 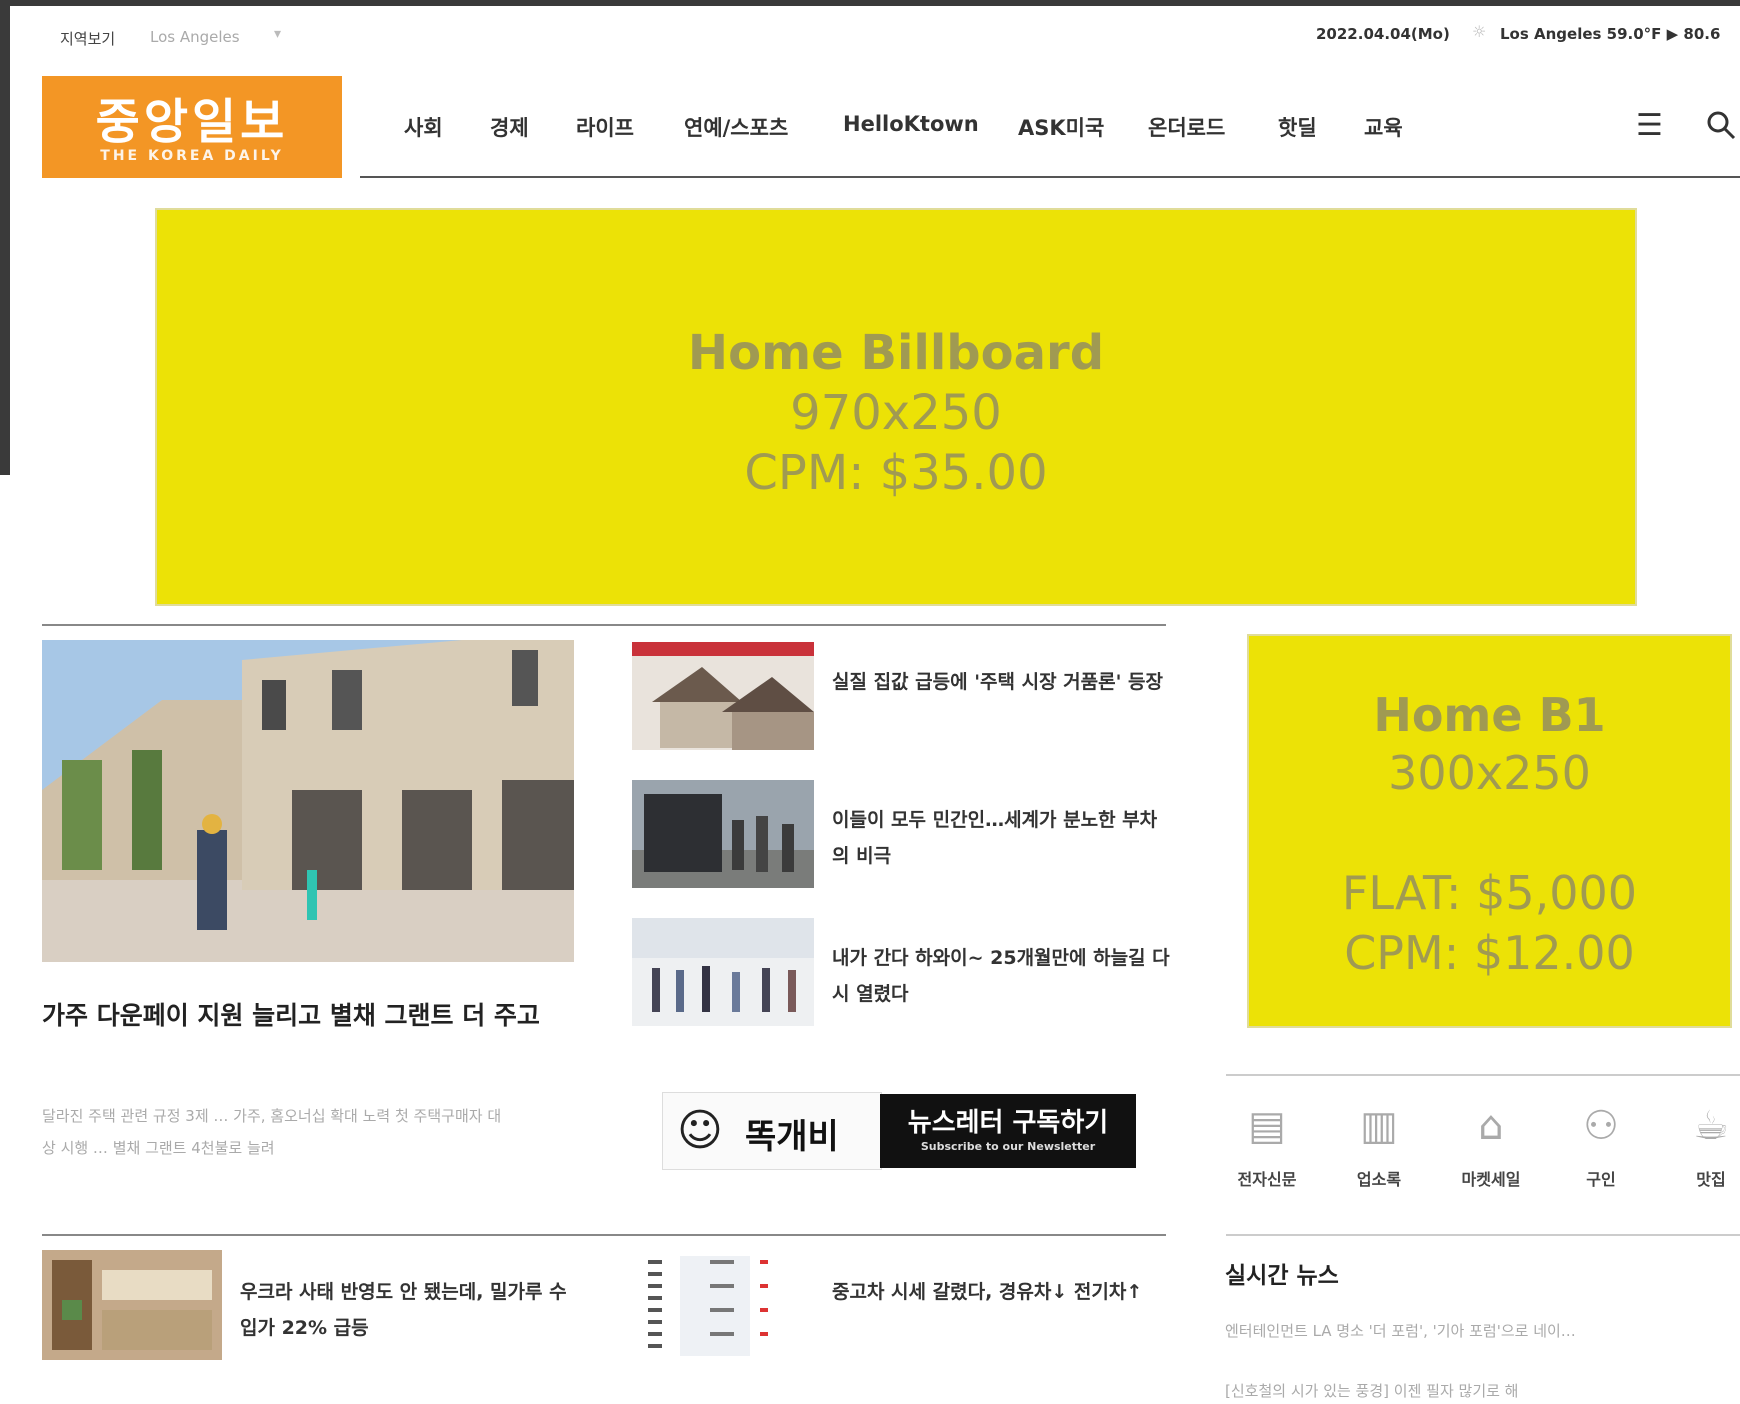 I want to click on side-news-title-2: 이들이 모두 민간인…세계가 분노한 부차의 비극, so click(x=1002, y=838).